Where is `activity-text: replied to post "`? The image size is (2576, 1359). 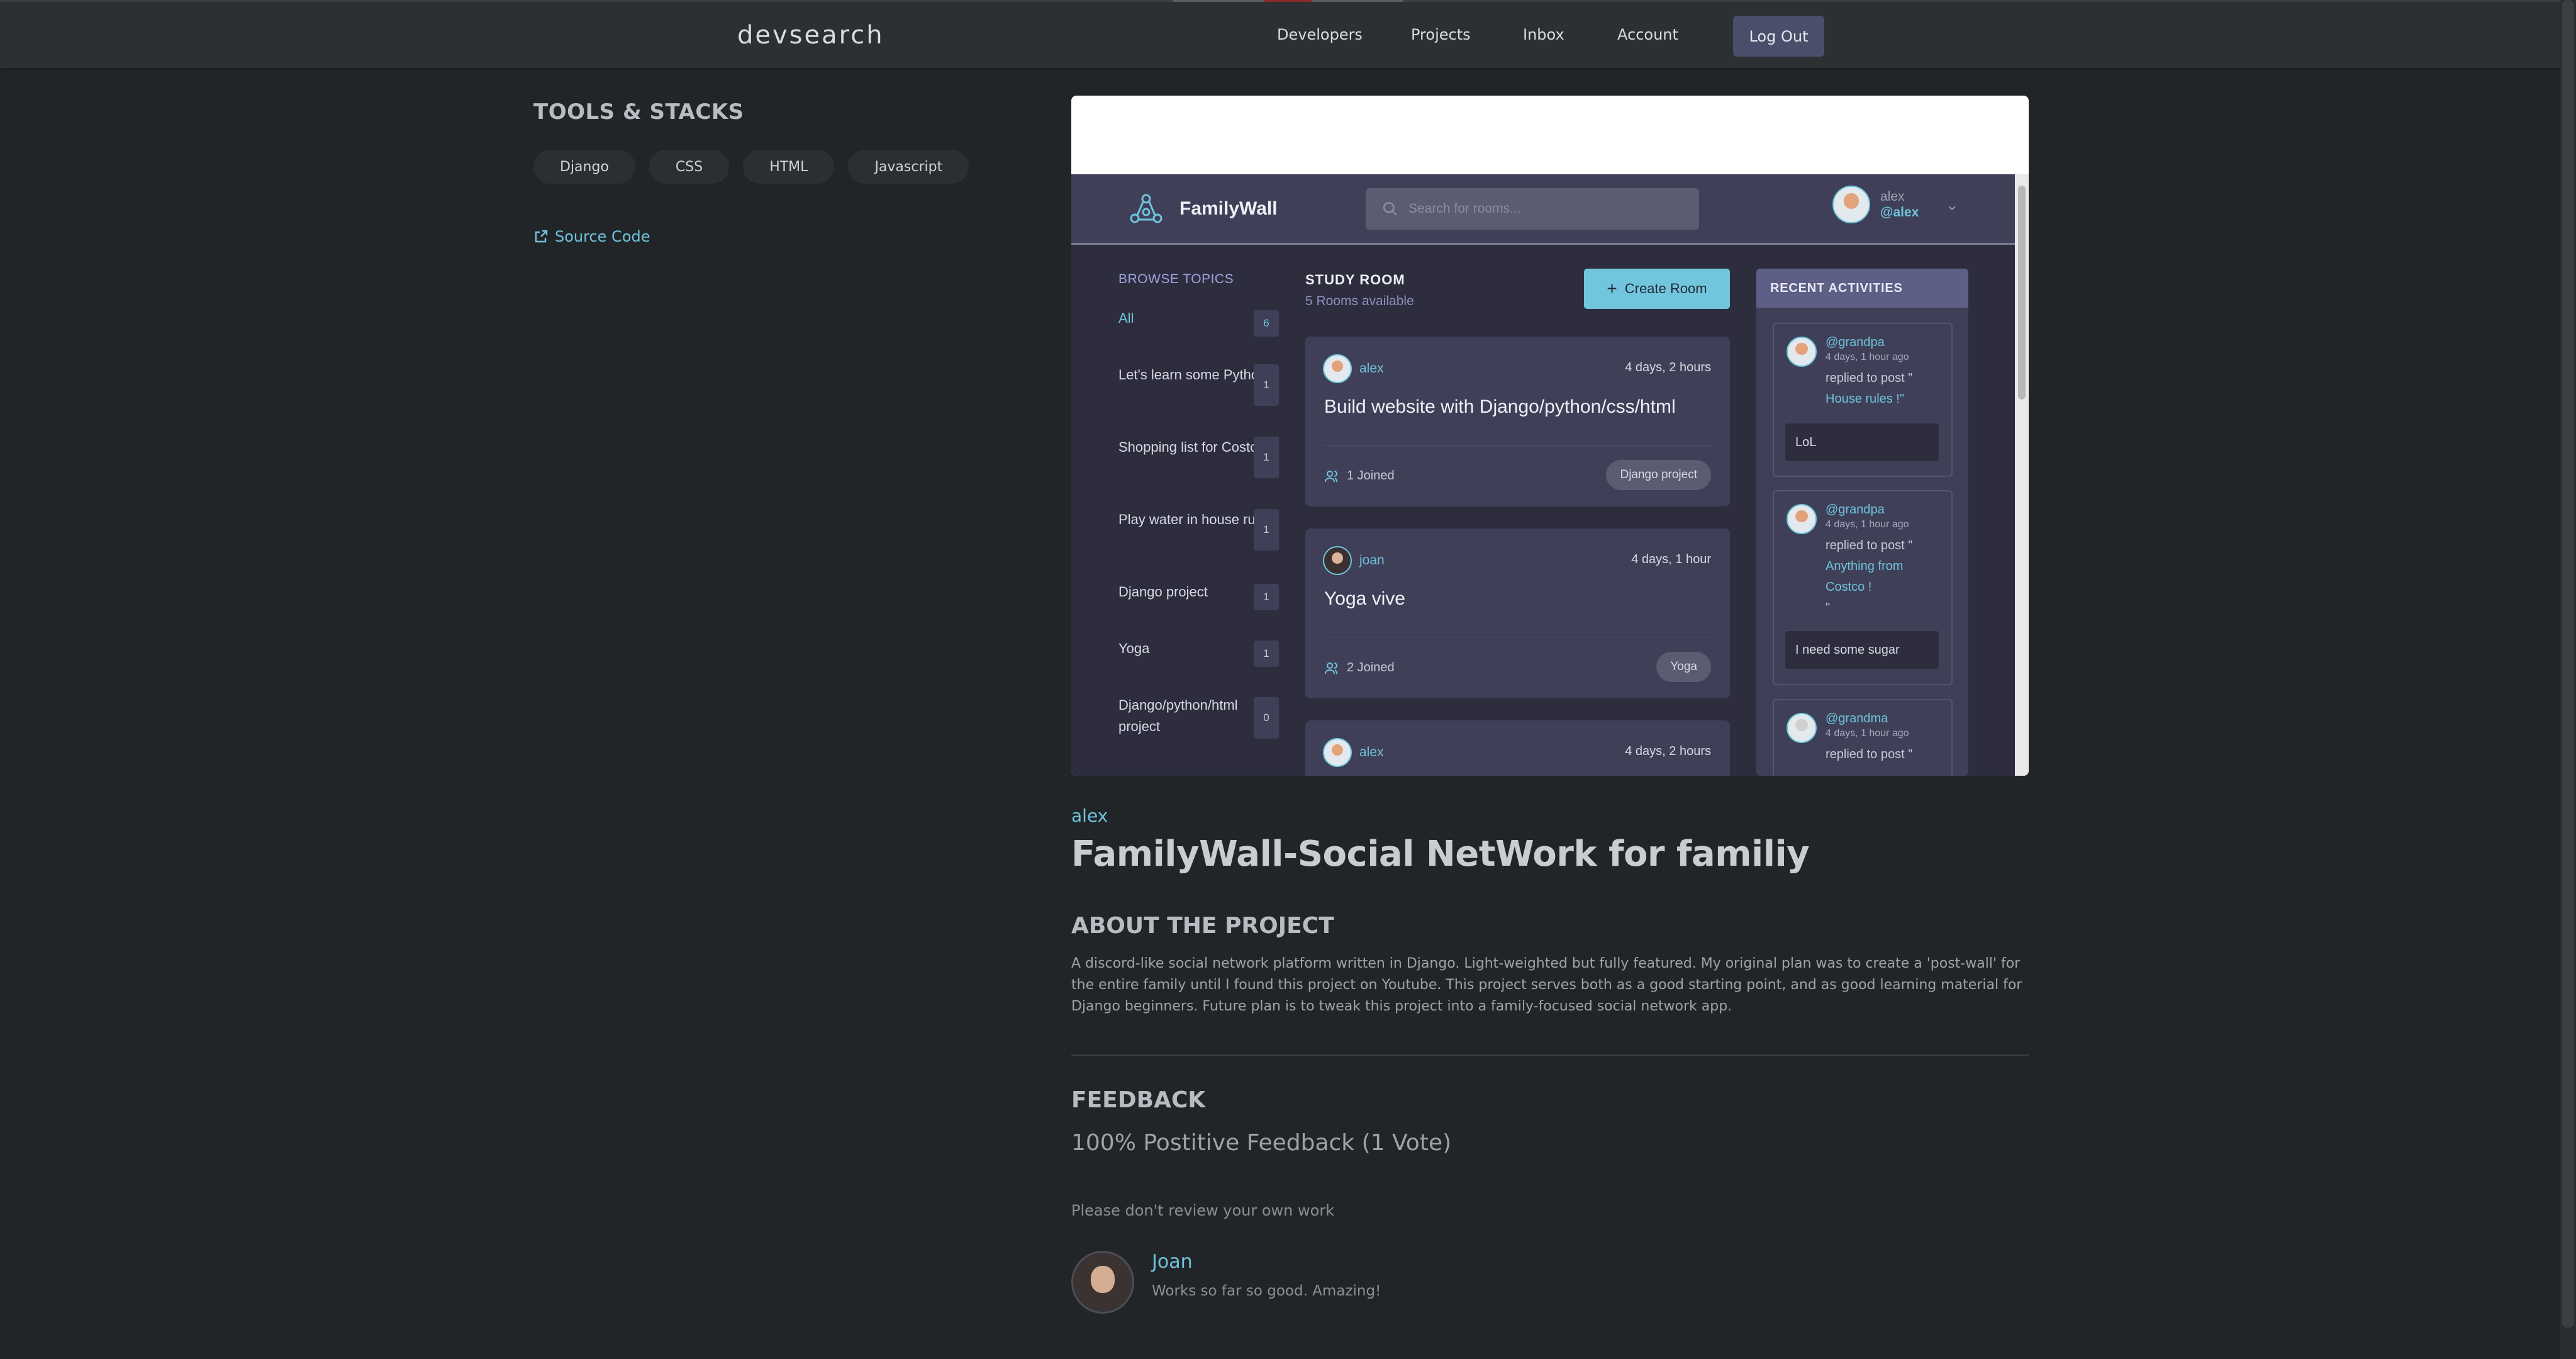
activity-text: replied to post " is located at coordinates (1869, 754).